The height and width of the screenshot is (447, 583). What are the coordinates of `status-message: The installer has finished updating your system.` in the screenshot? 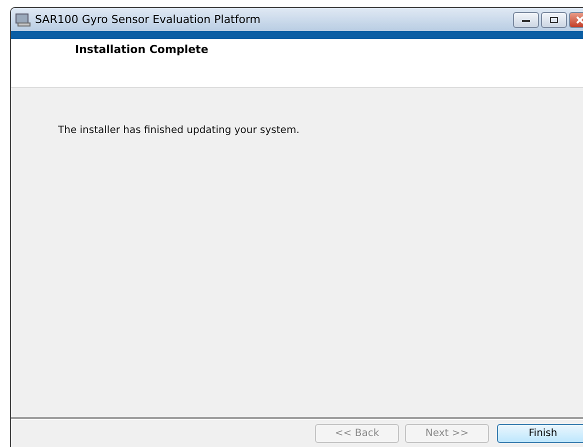 It's located at (179, 130).